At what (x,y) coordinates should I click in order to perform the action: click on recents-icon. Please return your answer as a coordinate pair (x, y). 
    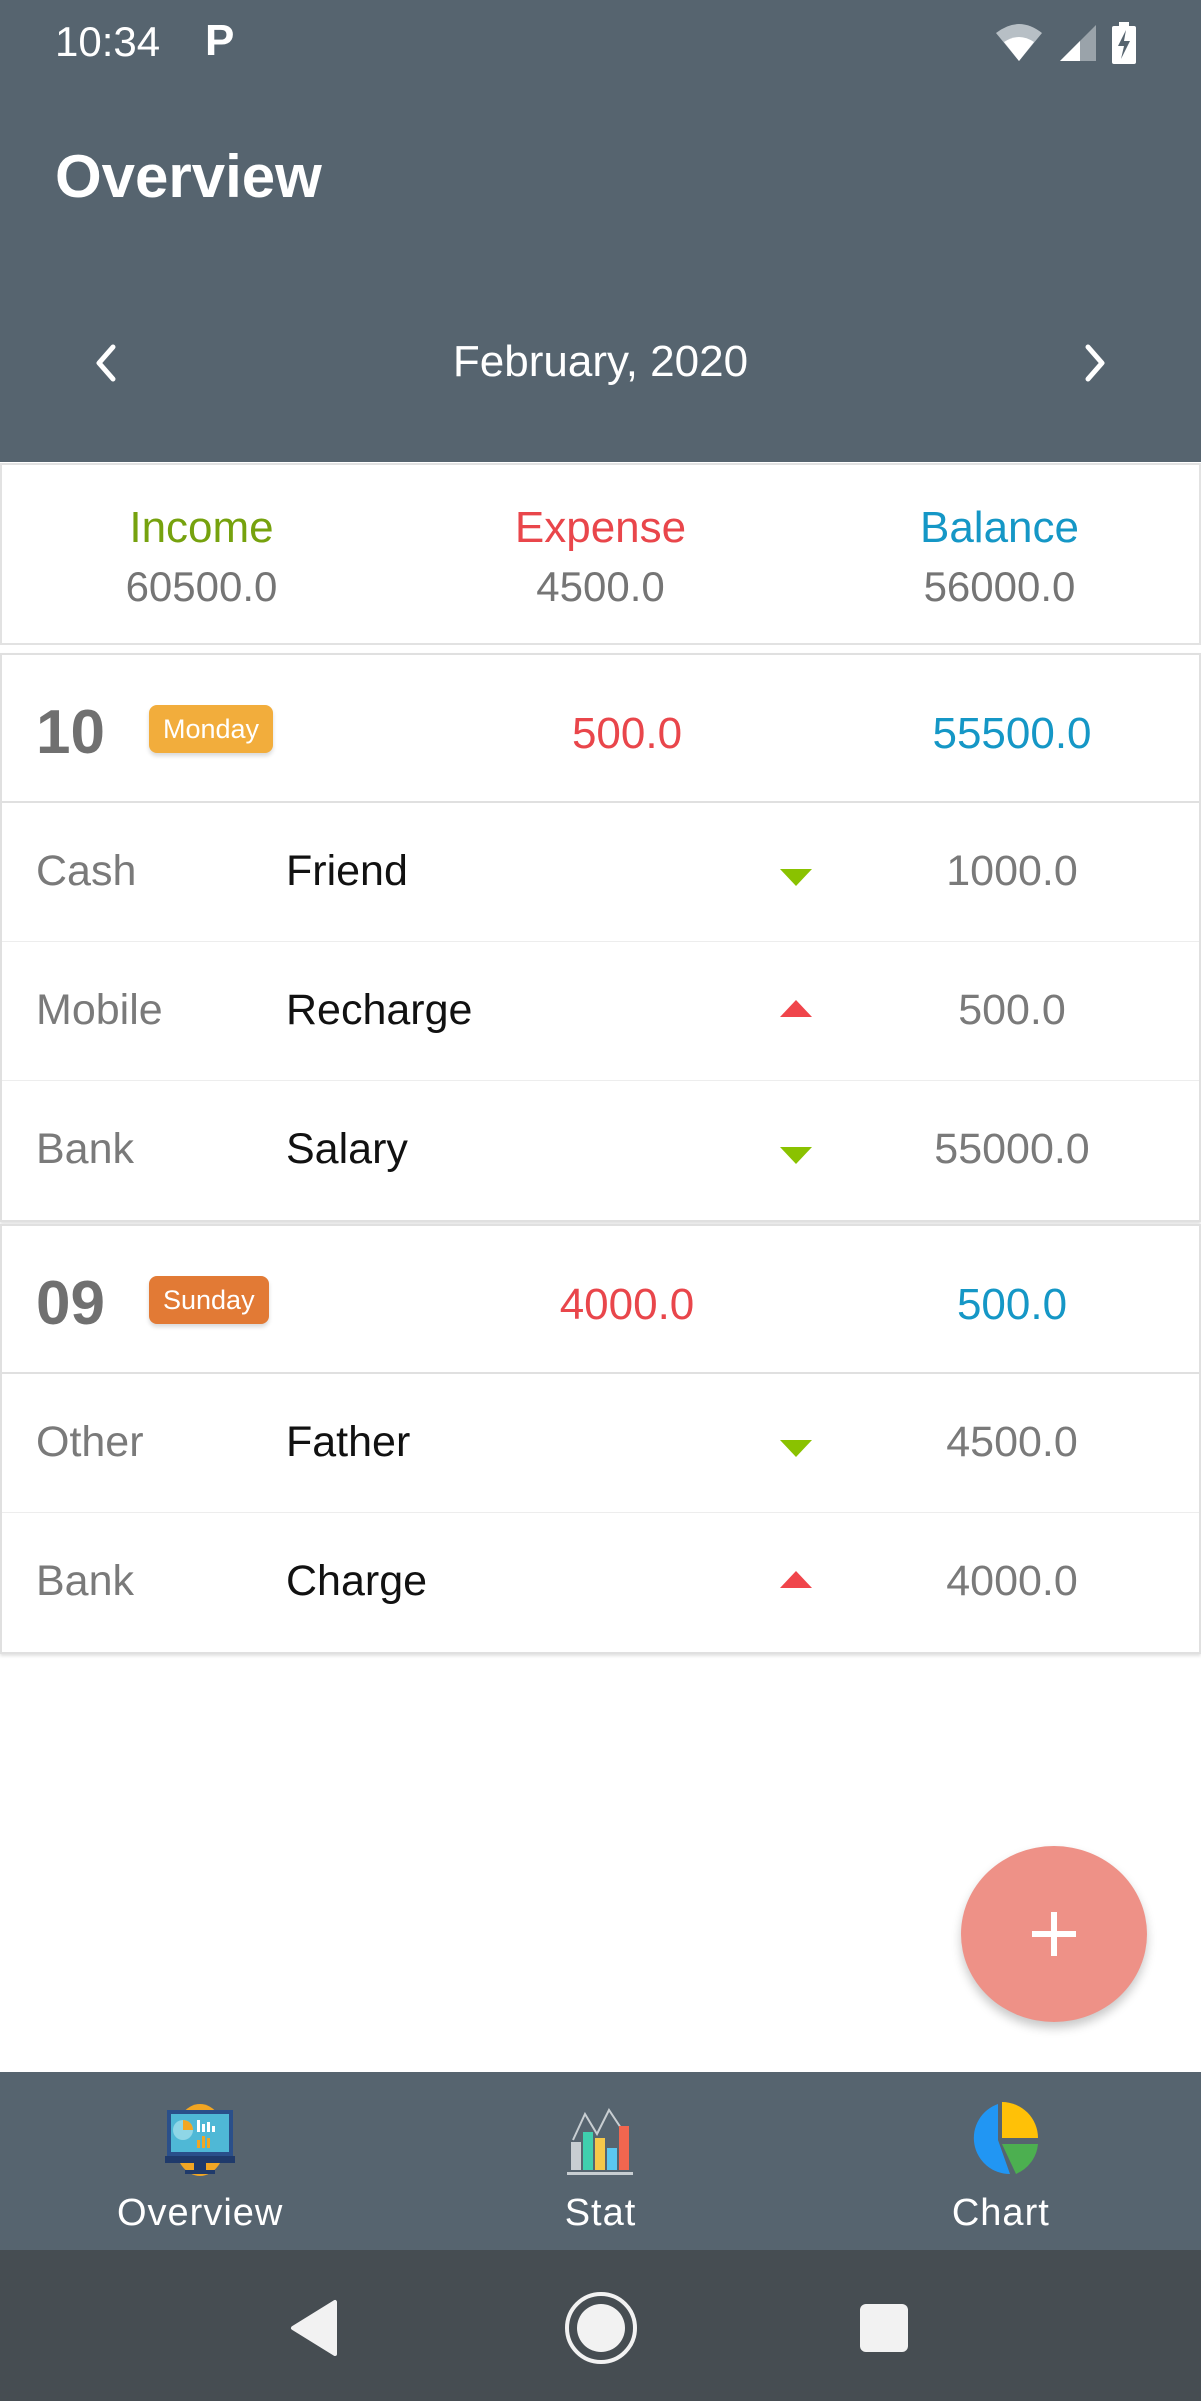
    Looking at the image, I should click on (884, 2328).